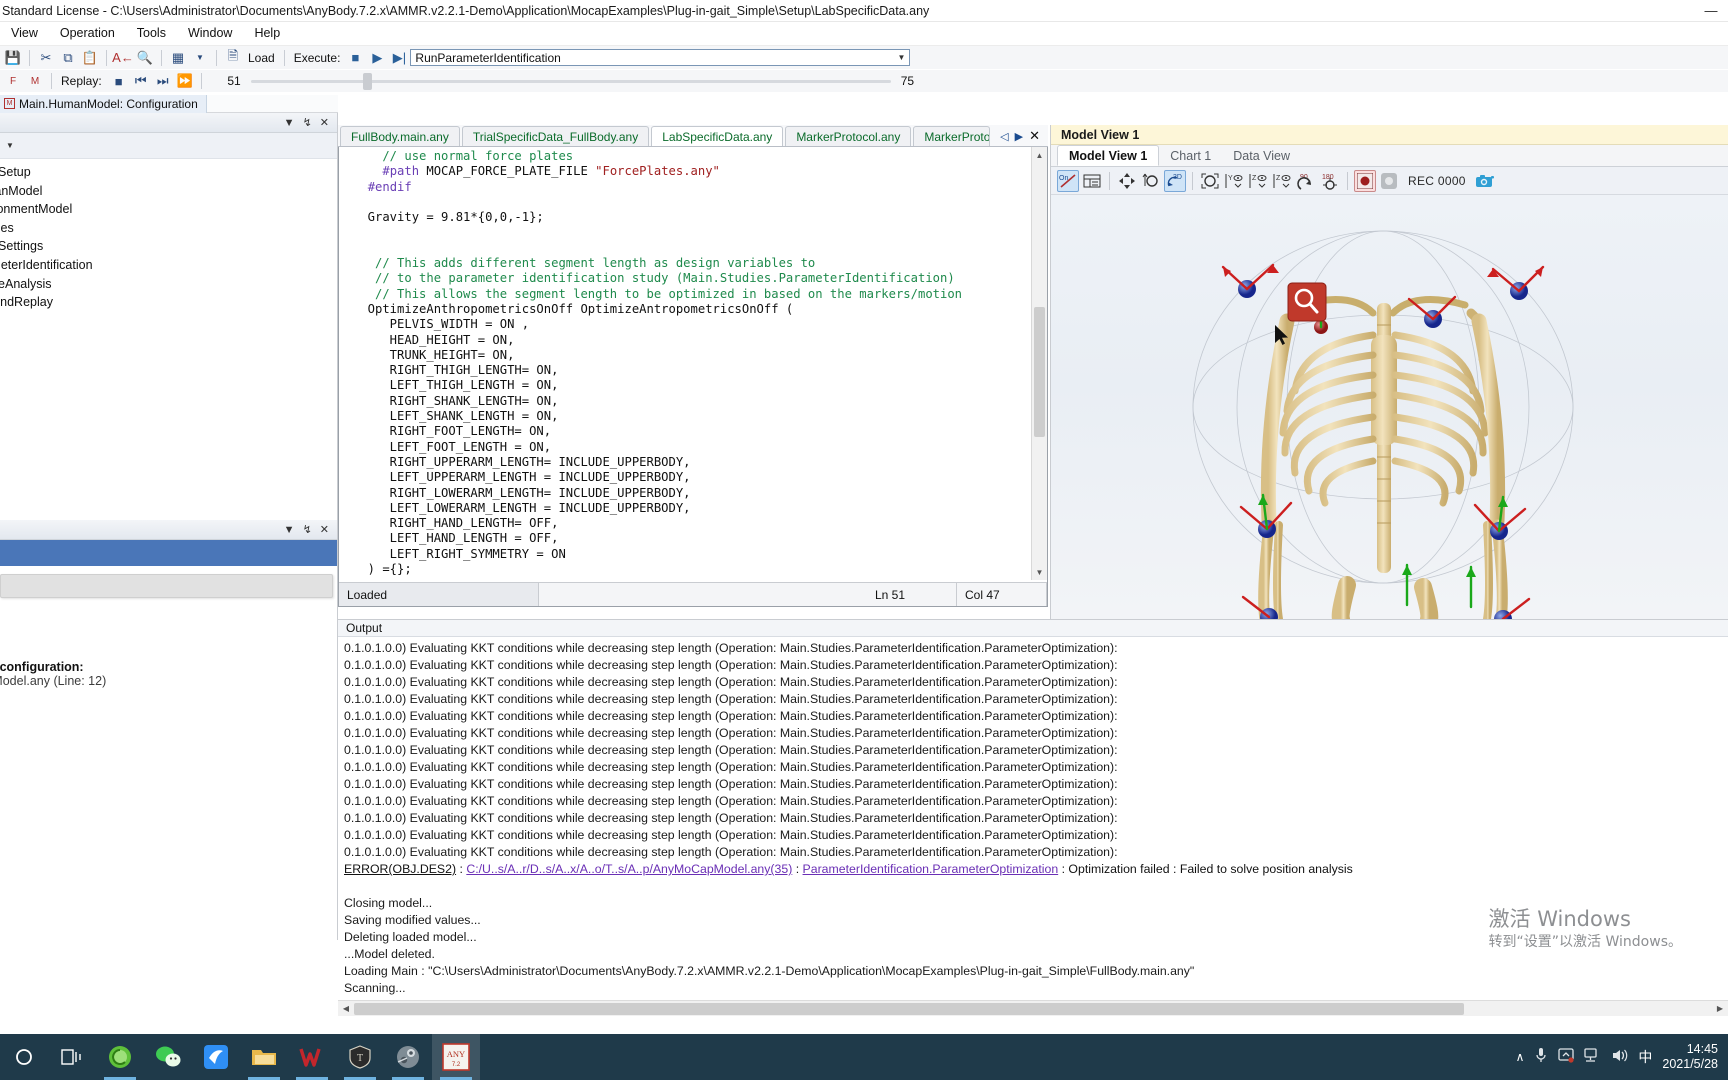 The image size is (1728, 1080). I want to click on menu-item-window: Window, so click(210, 33).